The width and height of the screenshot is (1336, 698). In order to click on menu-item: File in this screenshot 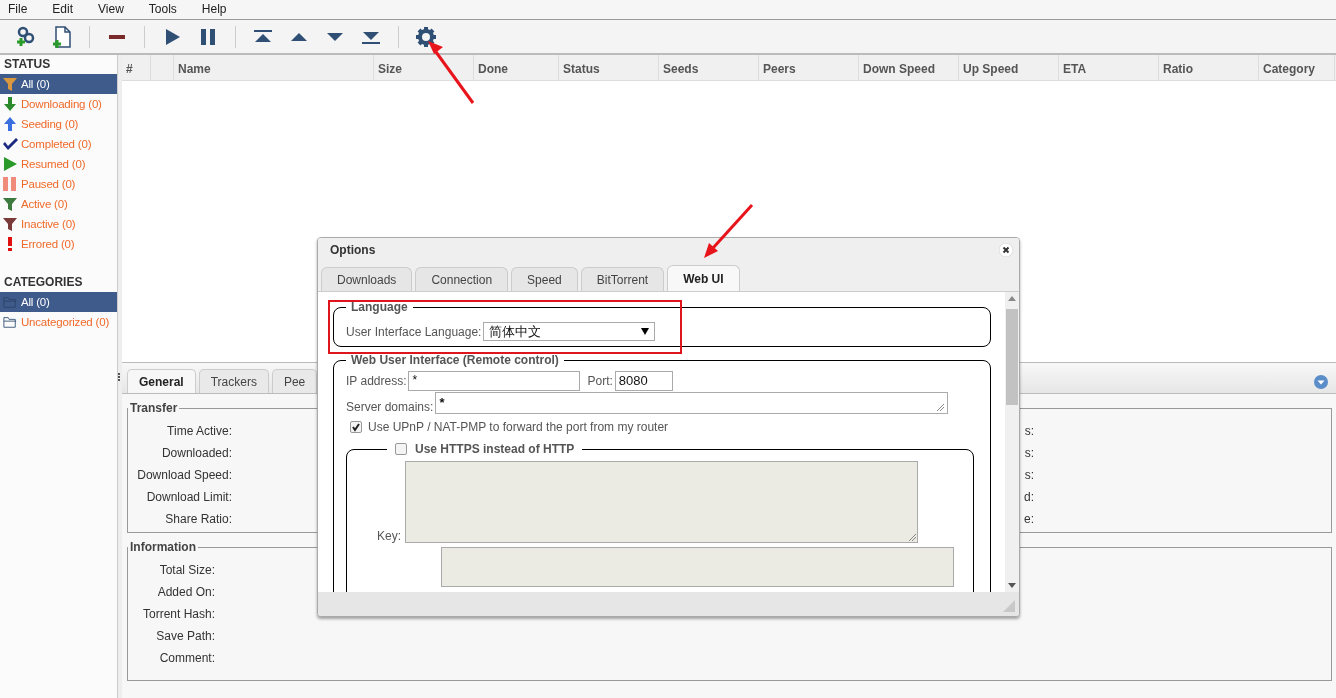, I will do `click(18, 9)`.